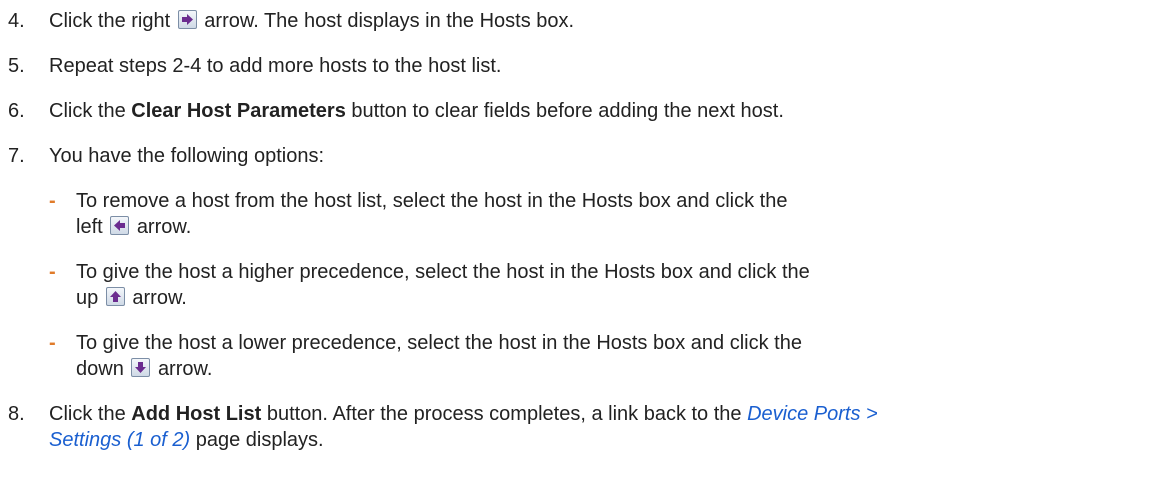 The image size is (1163, 502). I want to click on button-name: Clear Host Parameters, so click(238, 111).